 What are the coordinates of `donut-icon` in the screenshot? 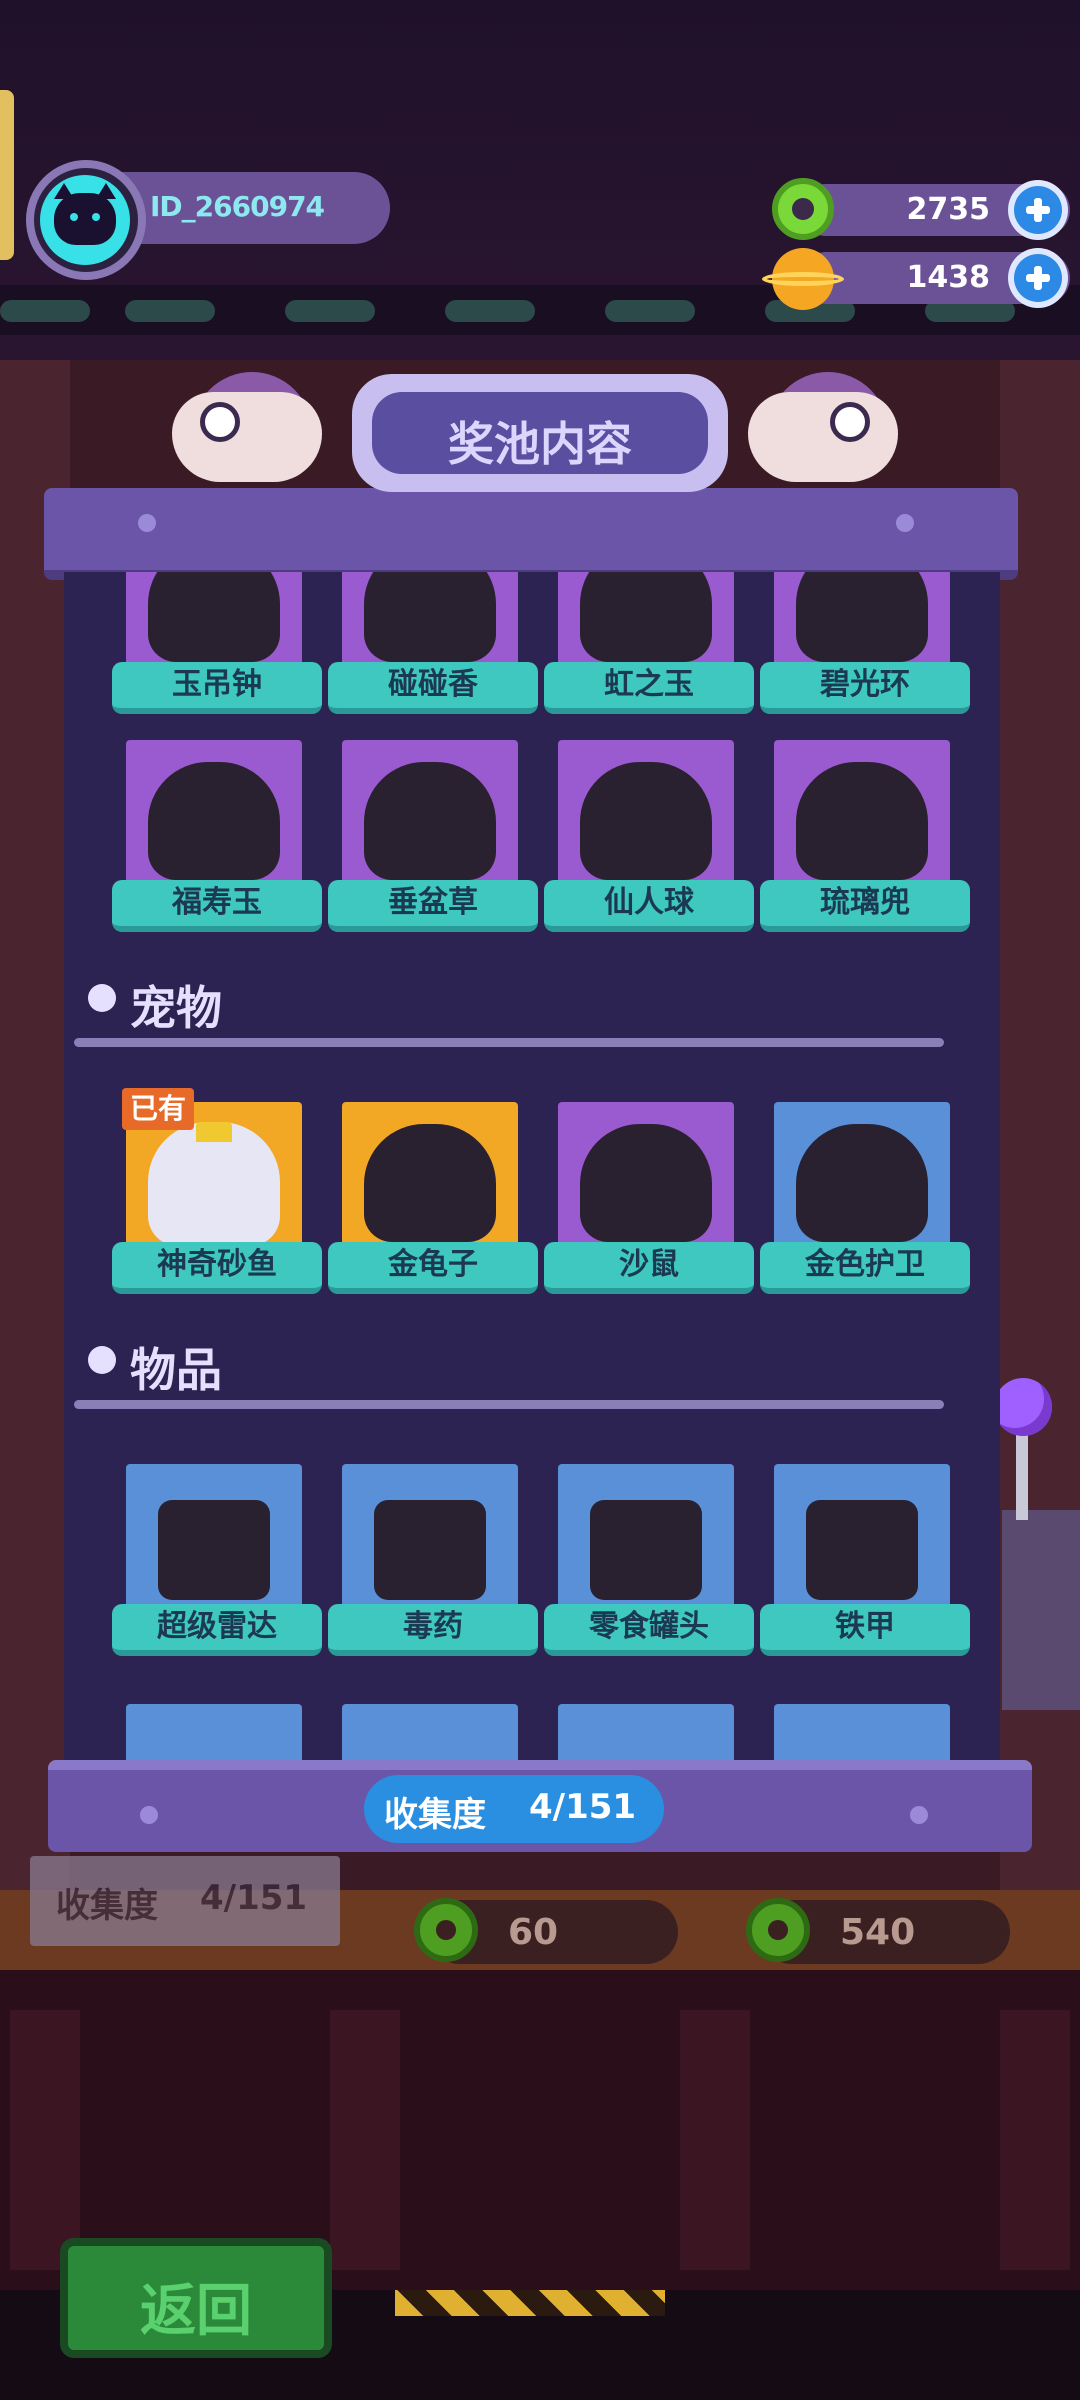 It's located at (803, 209).